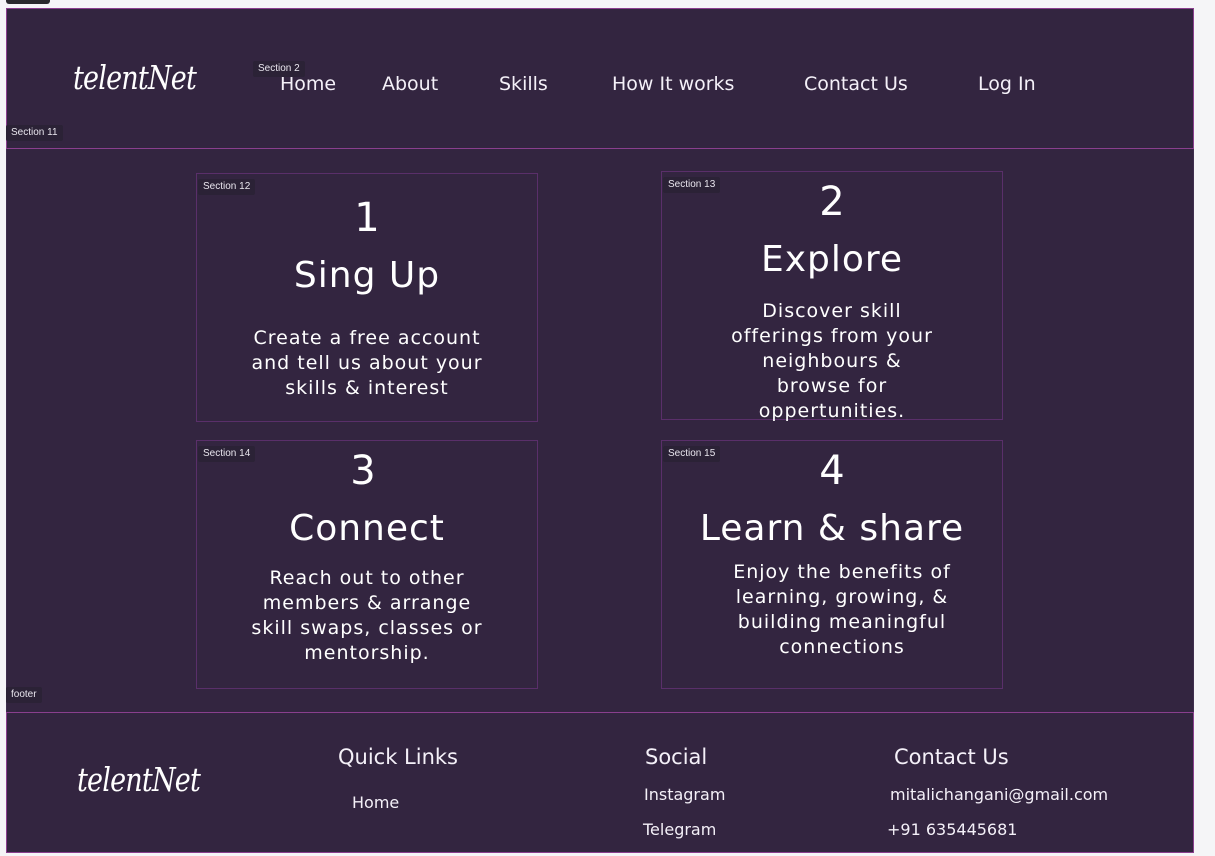 Image resolution: width=1215 pixels, height=856 pixels. Describe the element at coordinates (676, 757) in the screenshot. I see `social-heading: Social` at that location.